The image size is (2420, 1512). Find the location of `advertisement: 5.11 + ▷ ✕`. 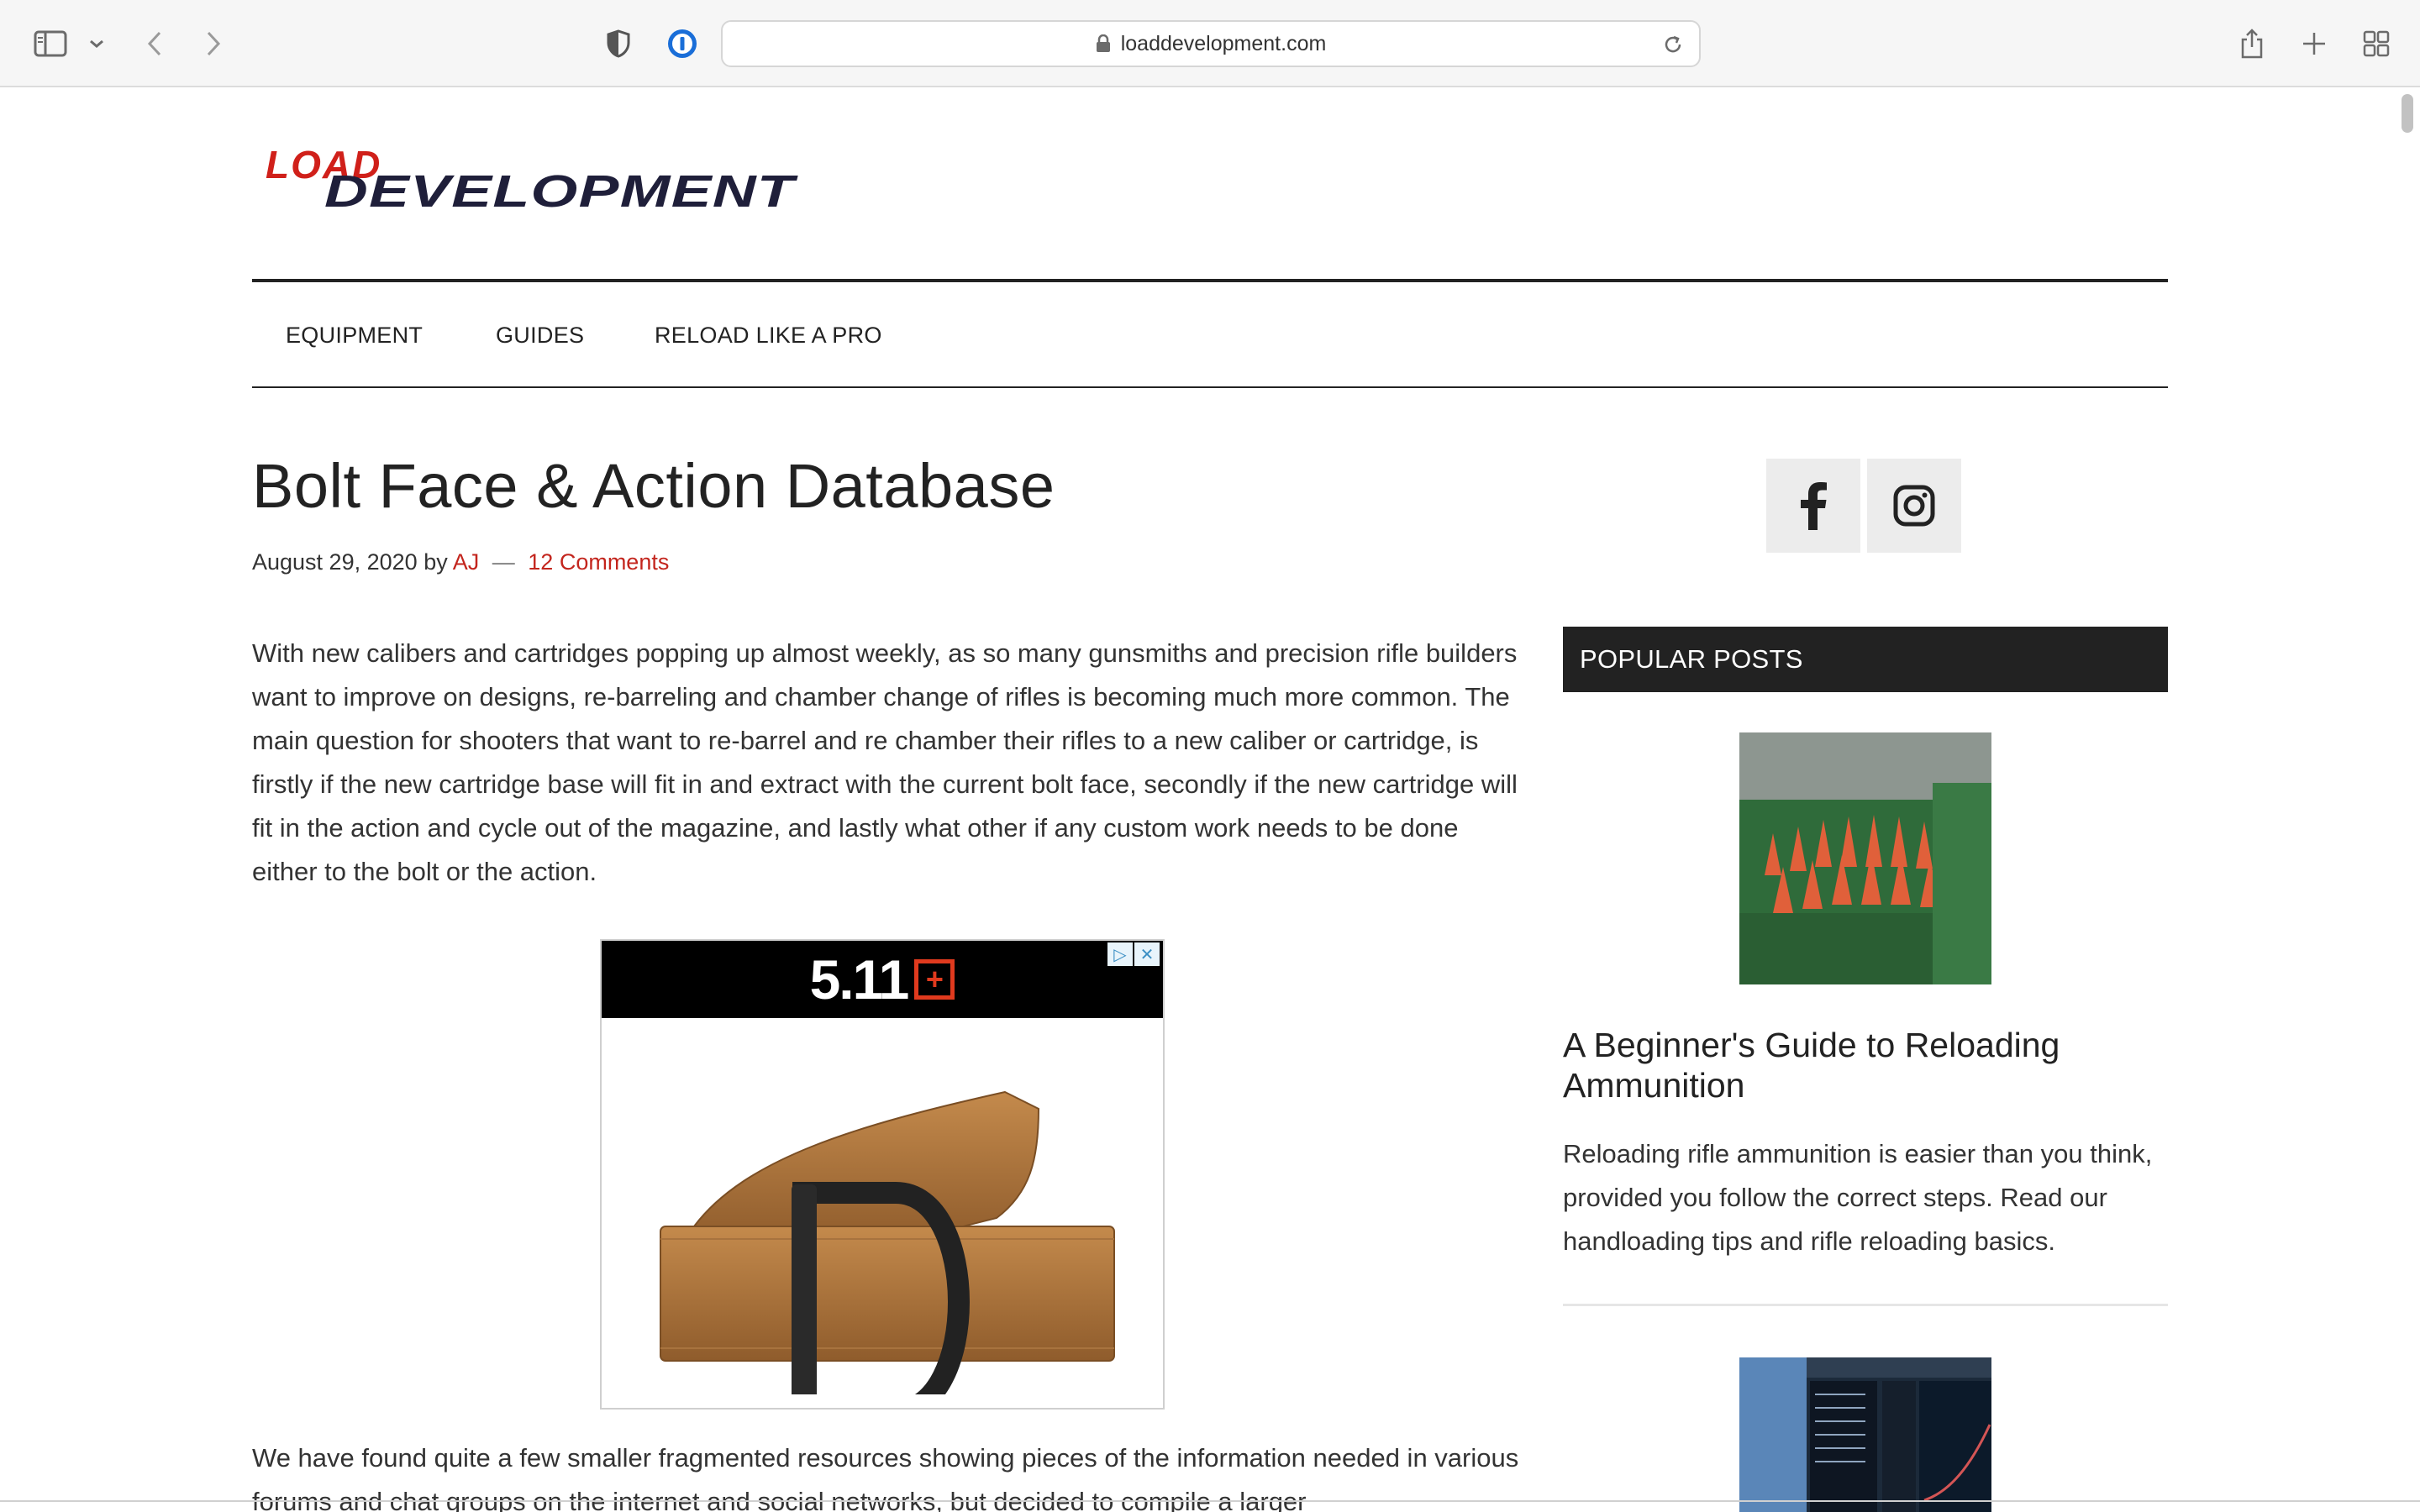

advertisement: 5.11 + ▷ ✕ is located at coordinates (882, 1174).